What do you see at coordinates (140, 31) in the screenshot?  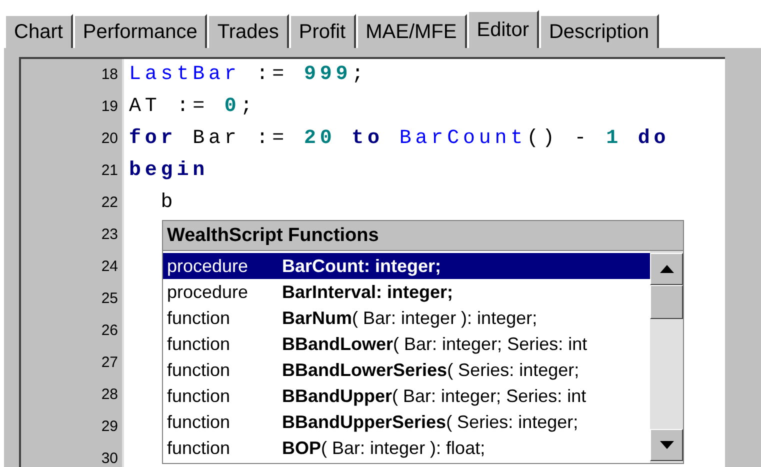 I see `tab: Performance` at bounding box center [140, 31].